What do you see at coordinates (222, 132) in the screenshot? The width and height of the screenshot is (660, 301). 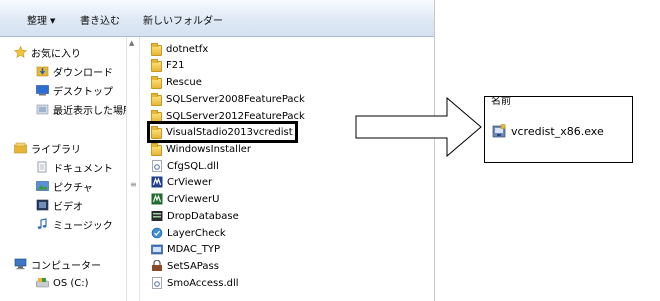 I see `highlight-box` at bounding box center [222, 132].